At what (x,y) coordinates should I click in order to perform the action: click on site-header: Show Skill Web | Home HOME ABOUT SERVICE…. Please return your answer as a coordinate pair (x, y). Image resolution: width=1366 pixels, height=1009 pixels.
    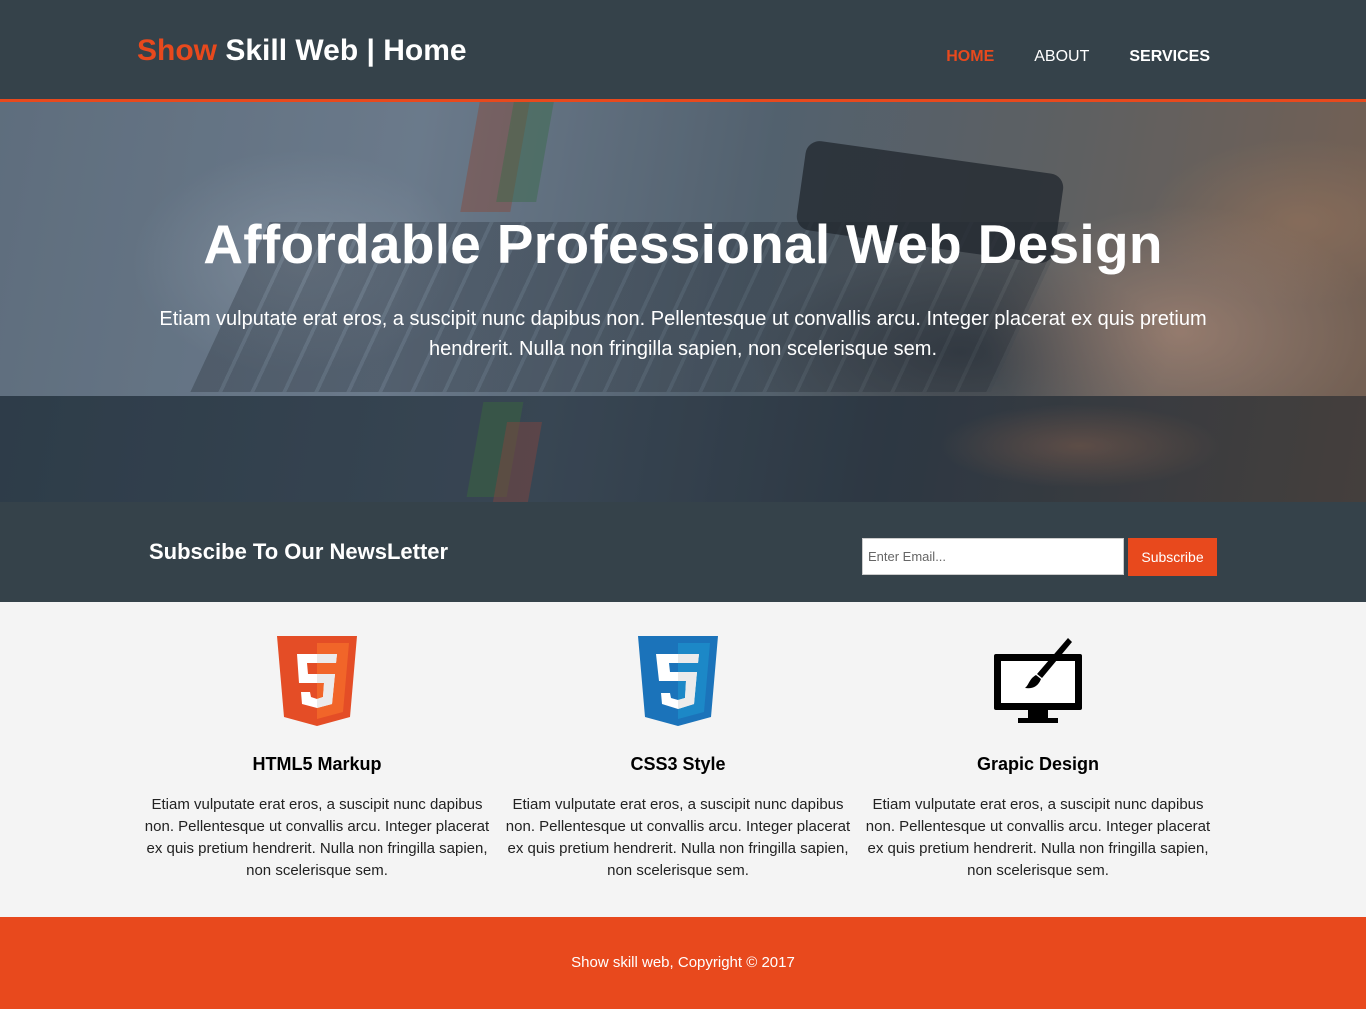
    Looking at the image, I should click on (683, 51).